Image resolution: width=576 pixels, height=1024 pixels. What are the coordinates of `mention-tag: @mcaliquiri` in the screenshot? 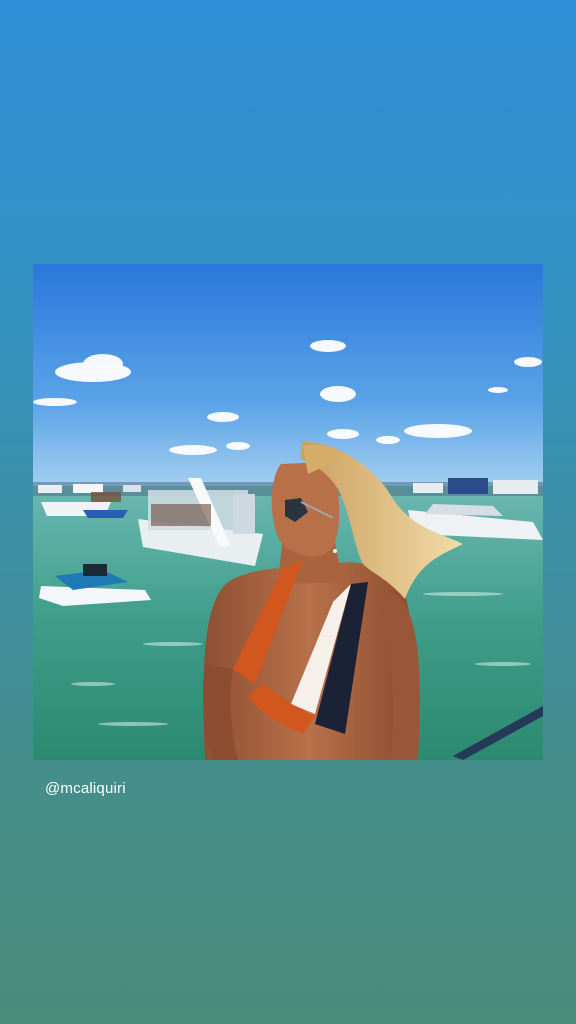 It's located at (85, 788).